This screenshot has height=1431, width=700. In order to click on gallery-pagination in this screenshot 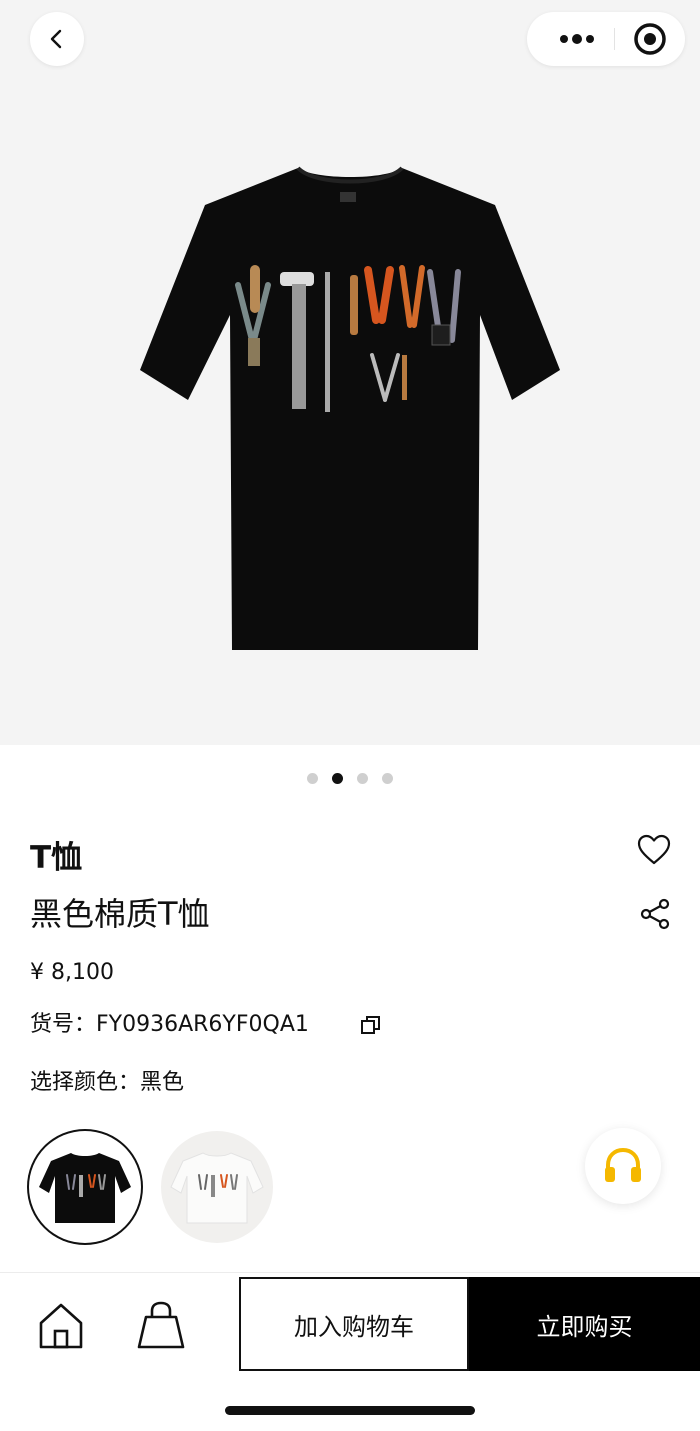, I will do `click(350, 780)`.